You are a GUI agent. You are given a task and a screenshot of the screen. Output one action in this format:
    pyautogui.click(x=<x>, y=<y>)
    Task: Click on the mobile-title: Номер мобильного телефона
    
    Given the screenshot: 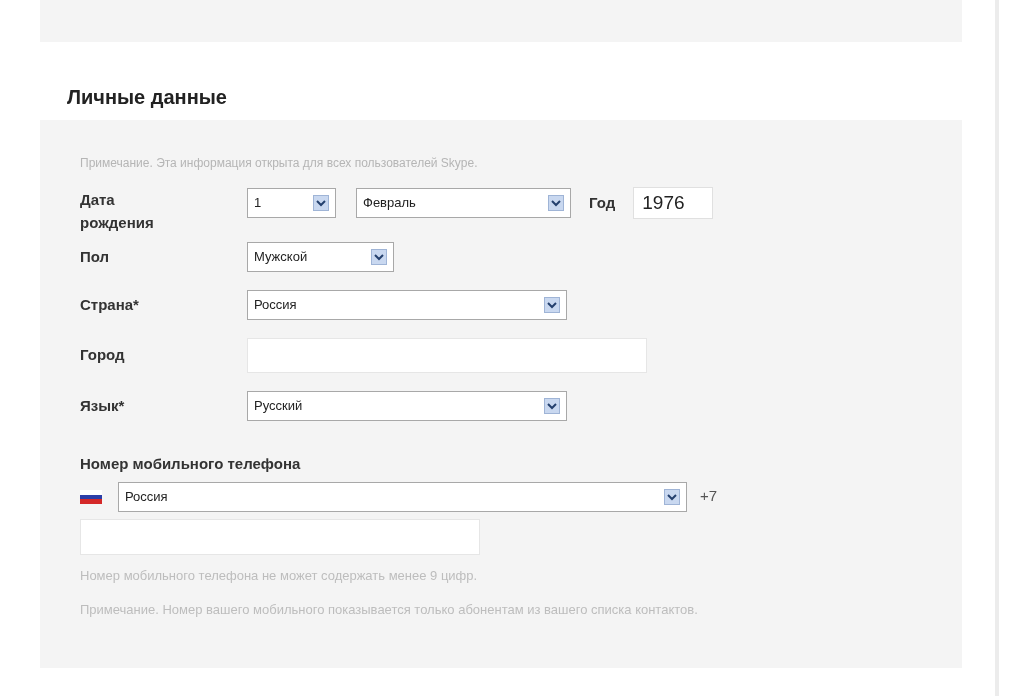 What is the action you would take?
    pyautogui.click(x=191, y=464)
    